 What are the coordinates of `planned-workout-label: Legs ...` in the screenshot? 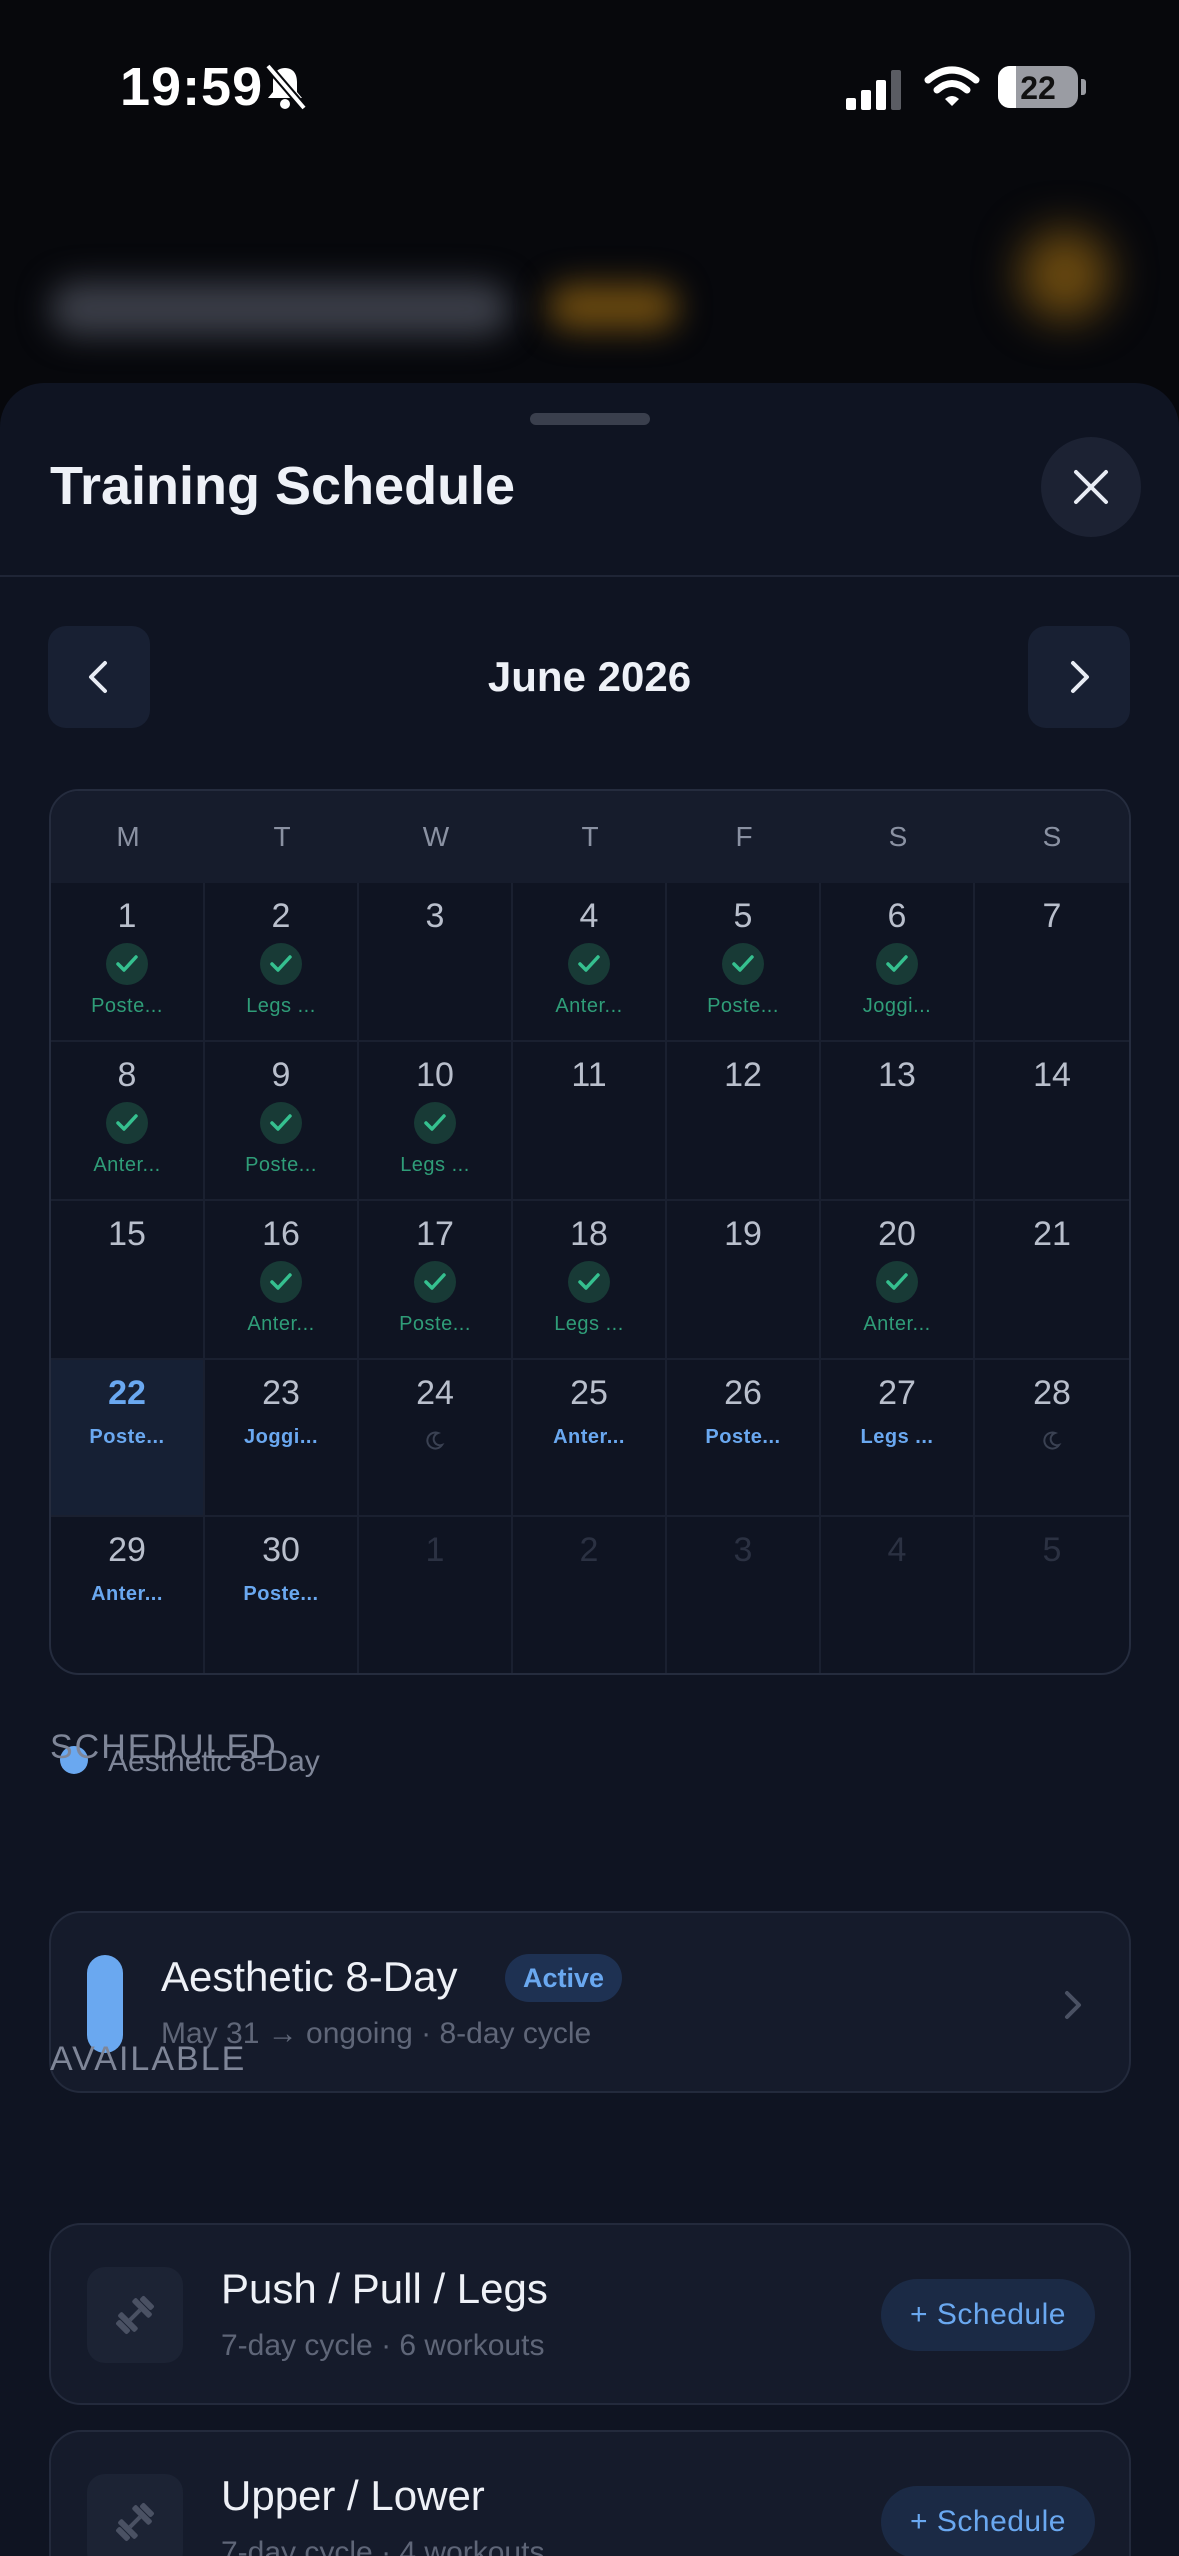 It's located at (897, 1437).